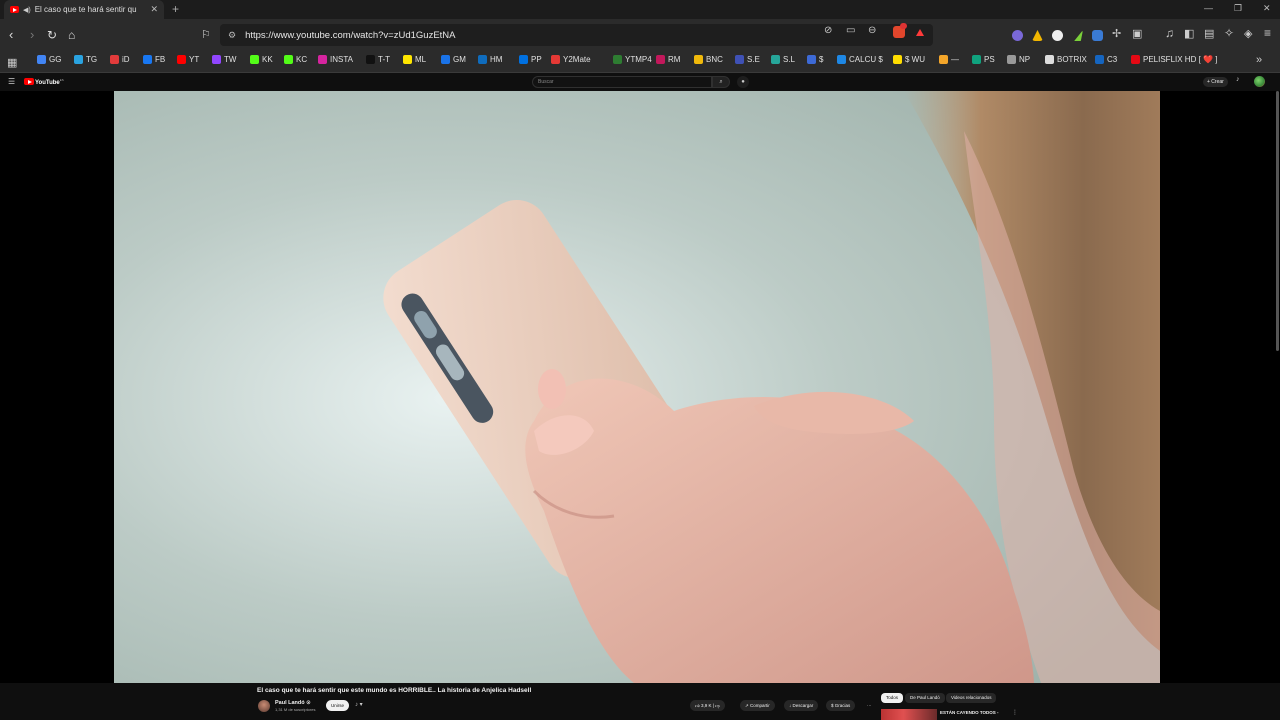 This screenshot has width=1280, height=720. What do you see at coordinates (708, 59) in the screenshot?
I see `bookmark-item: BNC` at bounding box center [708, 59].